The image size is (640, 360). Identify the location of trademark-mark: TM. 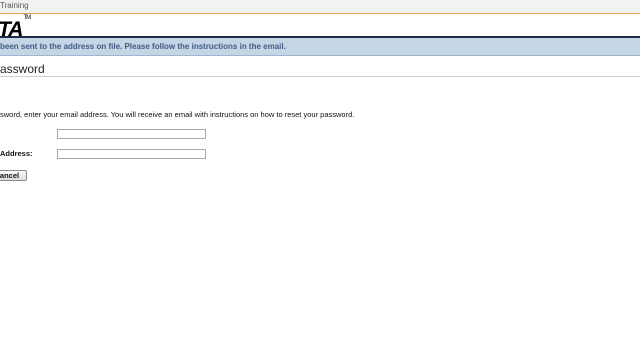
(27, 18).